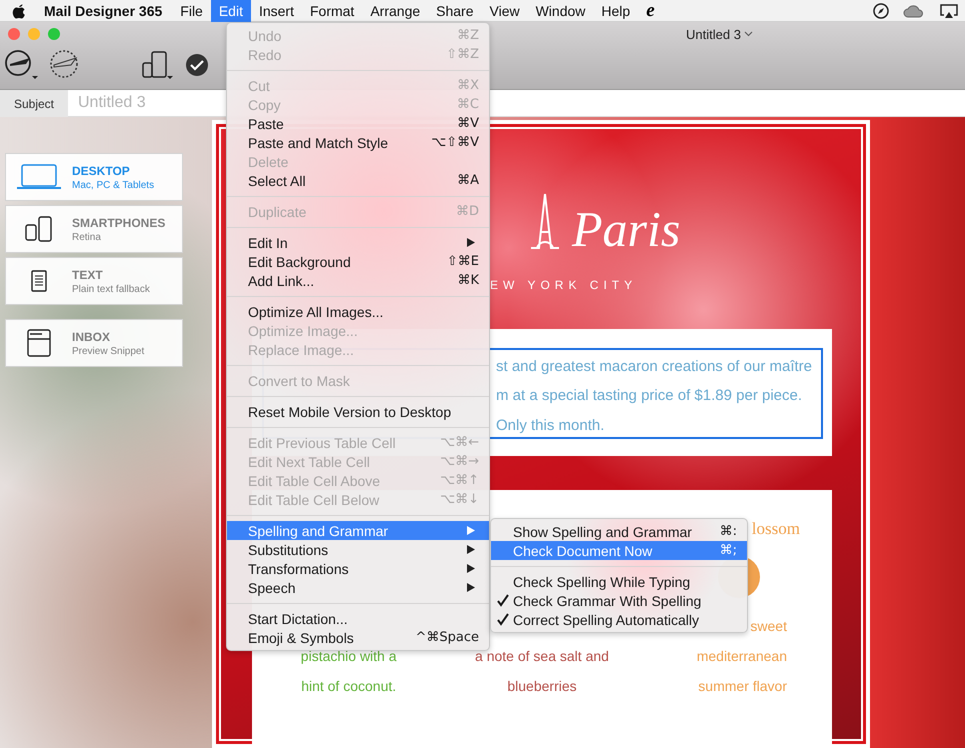 This screenshot has width=965, height=748. What do you see at coordinates (39, 177) in the screenshot?
I see `laptop-icon` at bounding box center [39, 177].